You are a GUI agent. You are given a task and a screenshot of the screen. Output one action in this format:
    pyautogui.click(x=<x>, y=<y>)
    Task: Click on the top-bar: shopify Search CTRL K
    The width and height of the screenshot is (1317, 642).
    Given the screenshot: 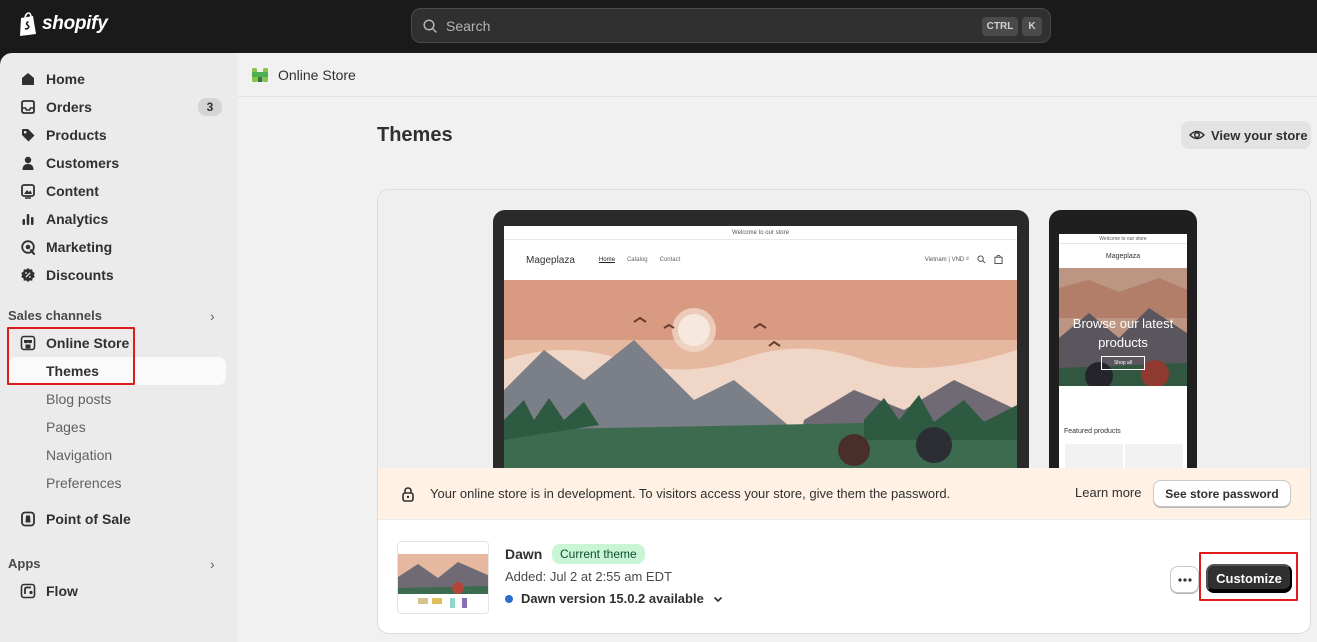 What is the action you would take?
    pyautogui.click(x=658, y=26)
    